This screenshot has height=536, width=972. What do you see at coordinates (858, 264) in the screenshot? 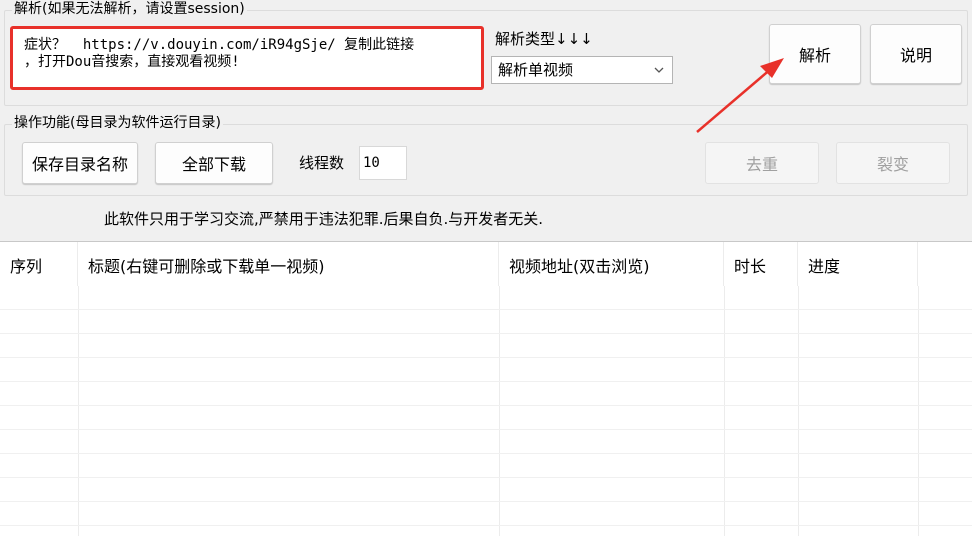
I see `column-header-progress: 进度` at bounding box center [858, 264].